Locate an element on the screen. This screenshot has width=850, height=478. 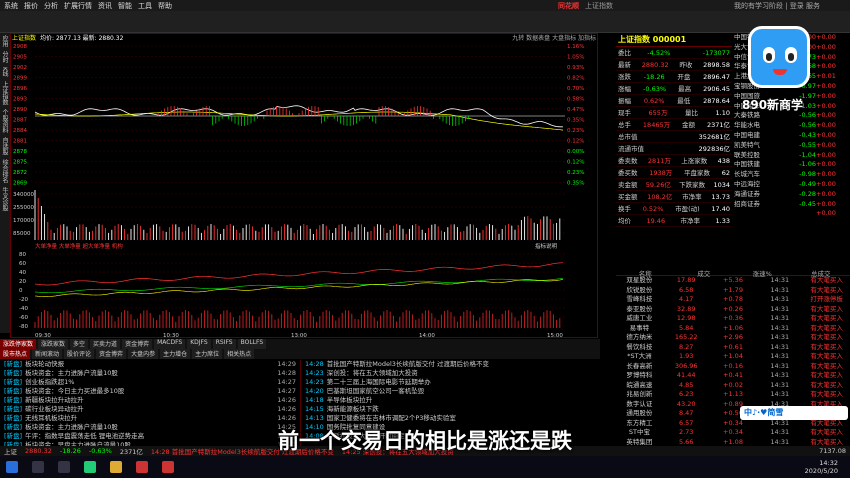
sidebar-tab: 个股资料 is located at coordinates (4, 121).